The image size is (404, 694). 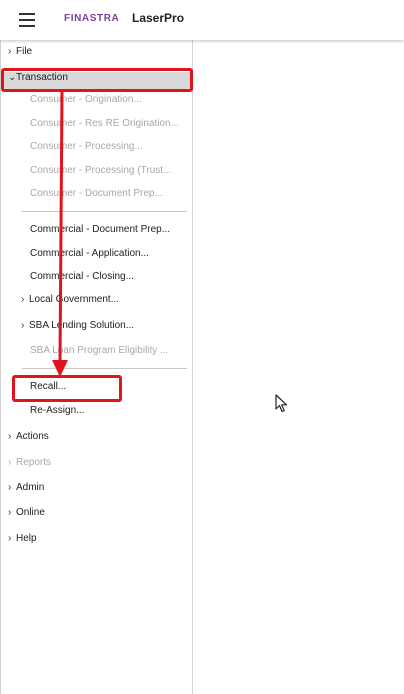 I want to click on menu-actions: › Actions, so click(x=28, y=436).